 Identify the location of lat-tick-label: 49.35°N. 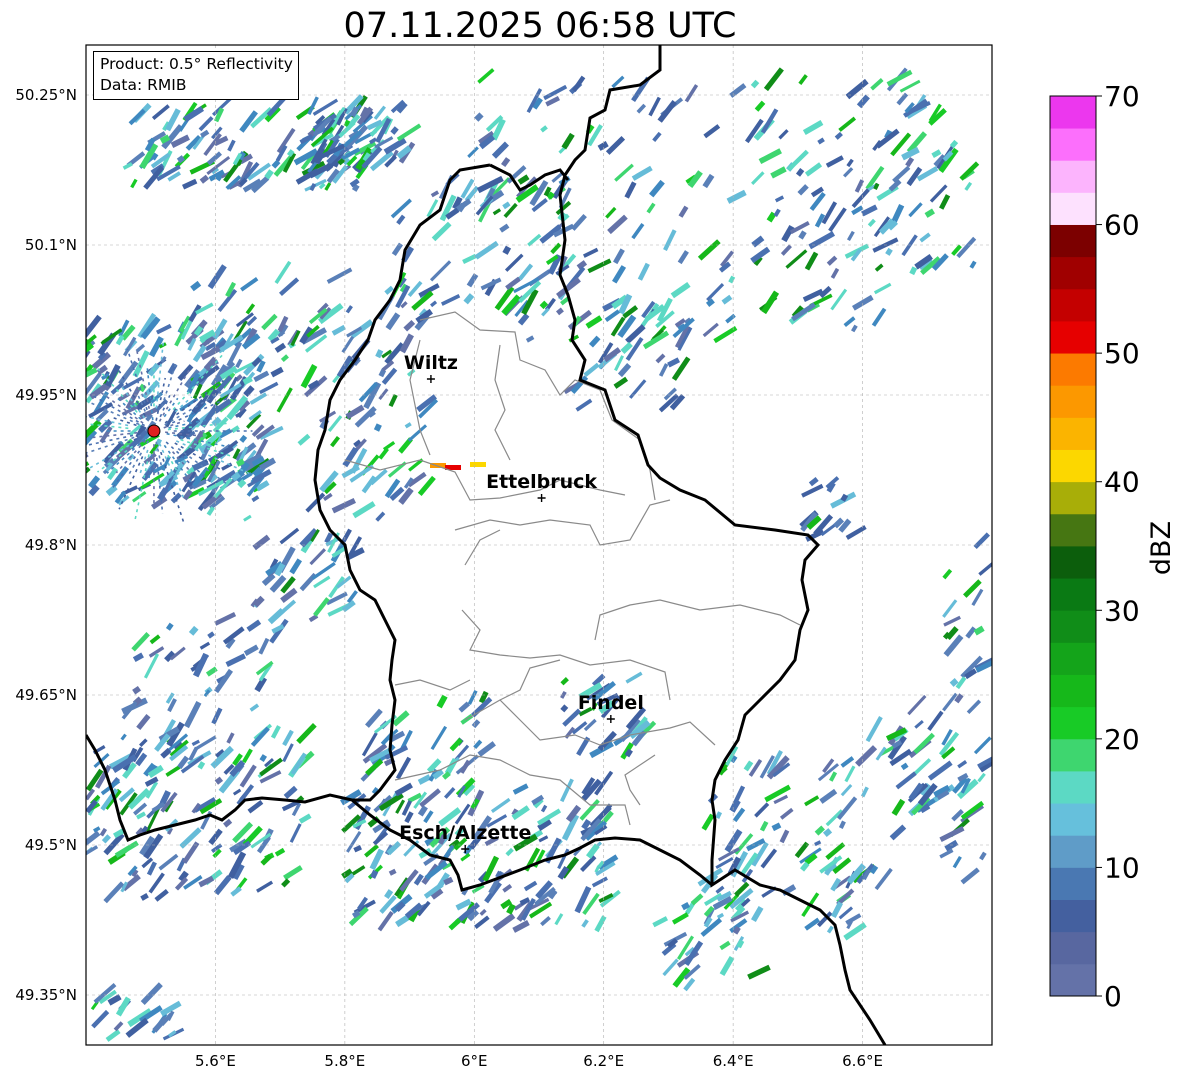
(46, 995).